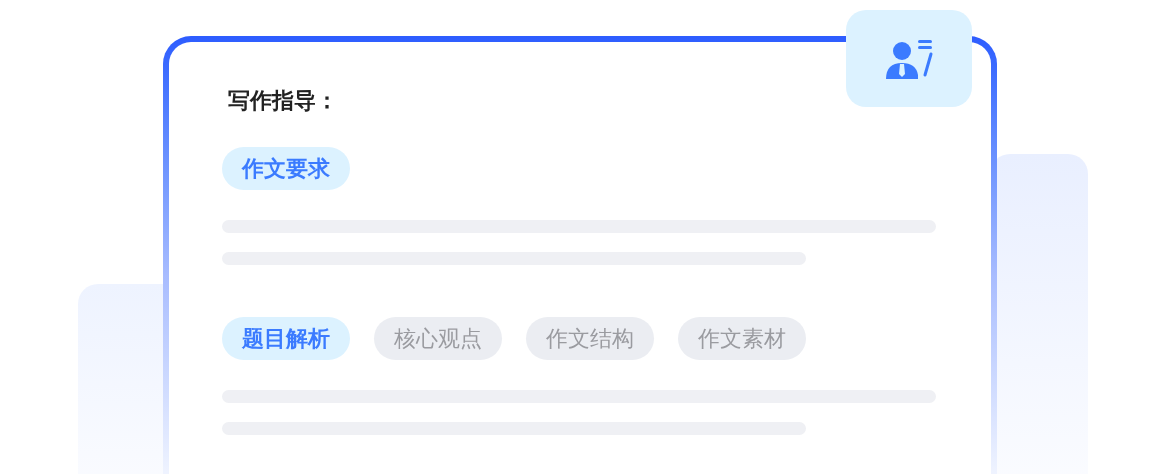 This screenshot has width=1160, height=474. What do you see at coordinates (742, 338) in the screenshot?
I see `tag: 作文素材` at bounding box center [742, 338].